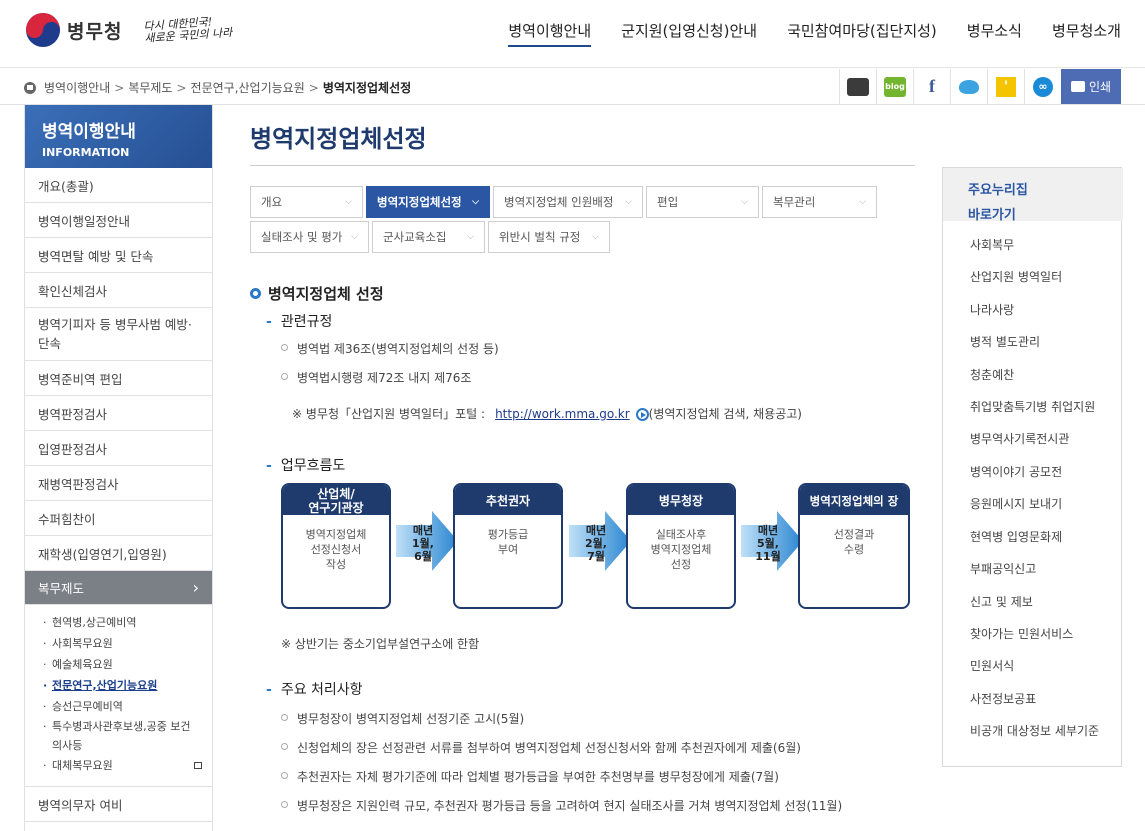  I want to click on kakaostory-icon: ', so click(1006, 86).